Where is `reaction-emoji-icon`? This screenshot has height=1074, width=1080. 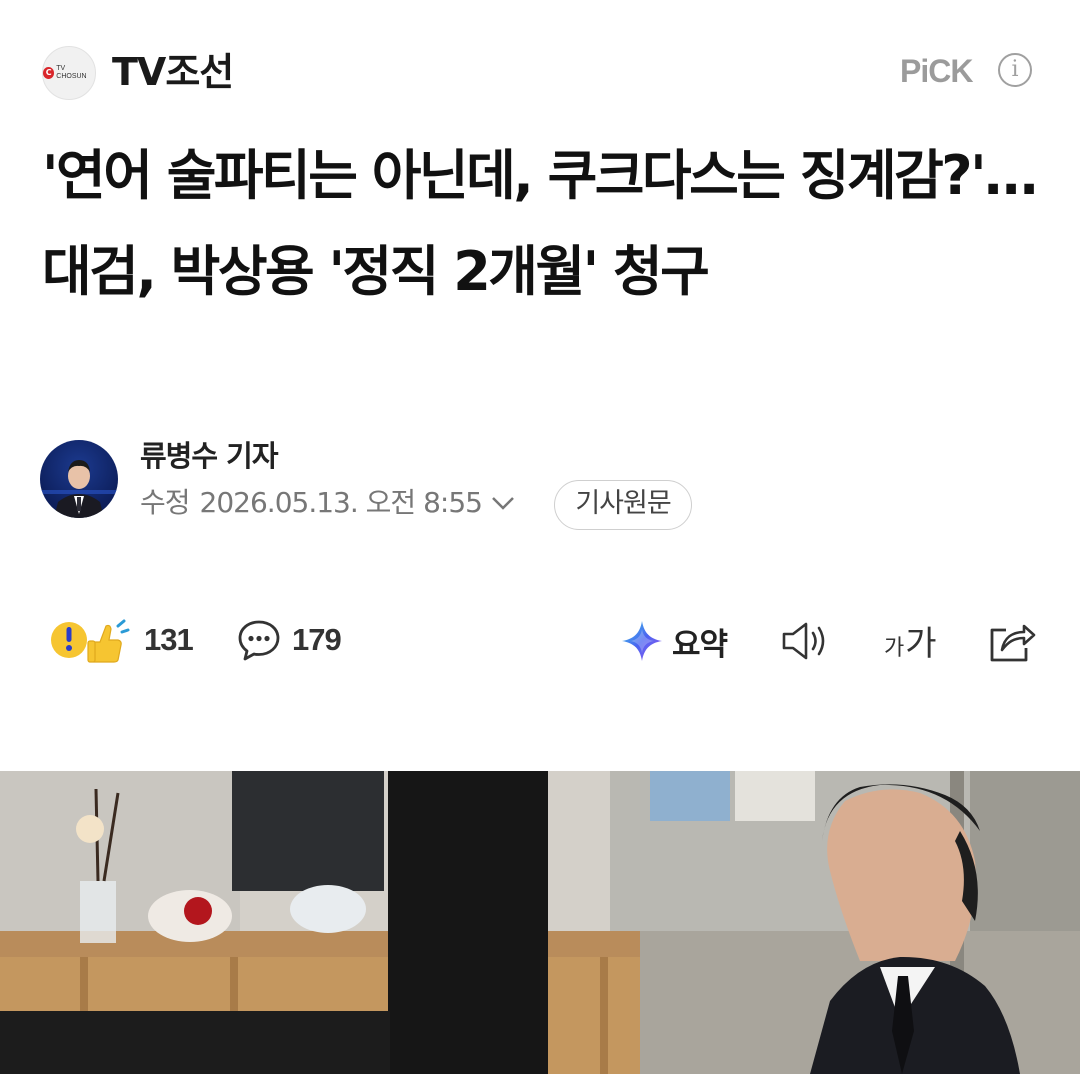
reaction-emoji-icon is located at coordinates (90, 641).